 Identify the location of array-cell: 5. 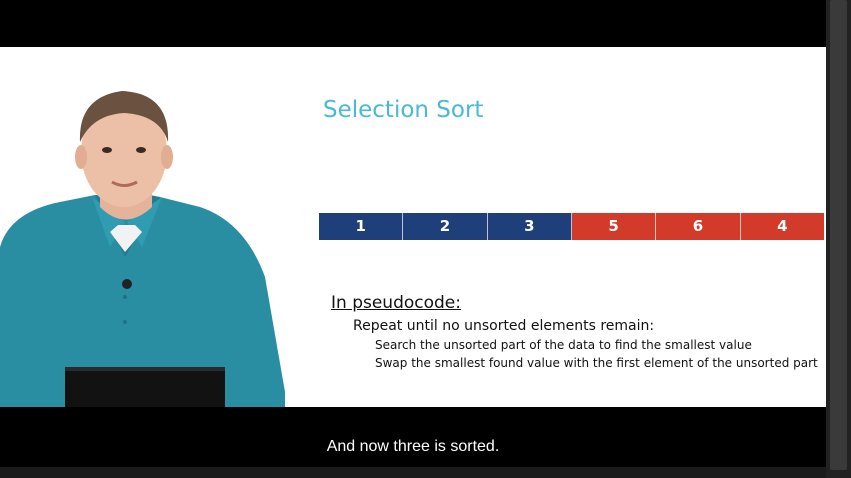
(614, 226).